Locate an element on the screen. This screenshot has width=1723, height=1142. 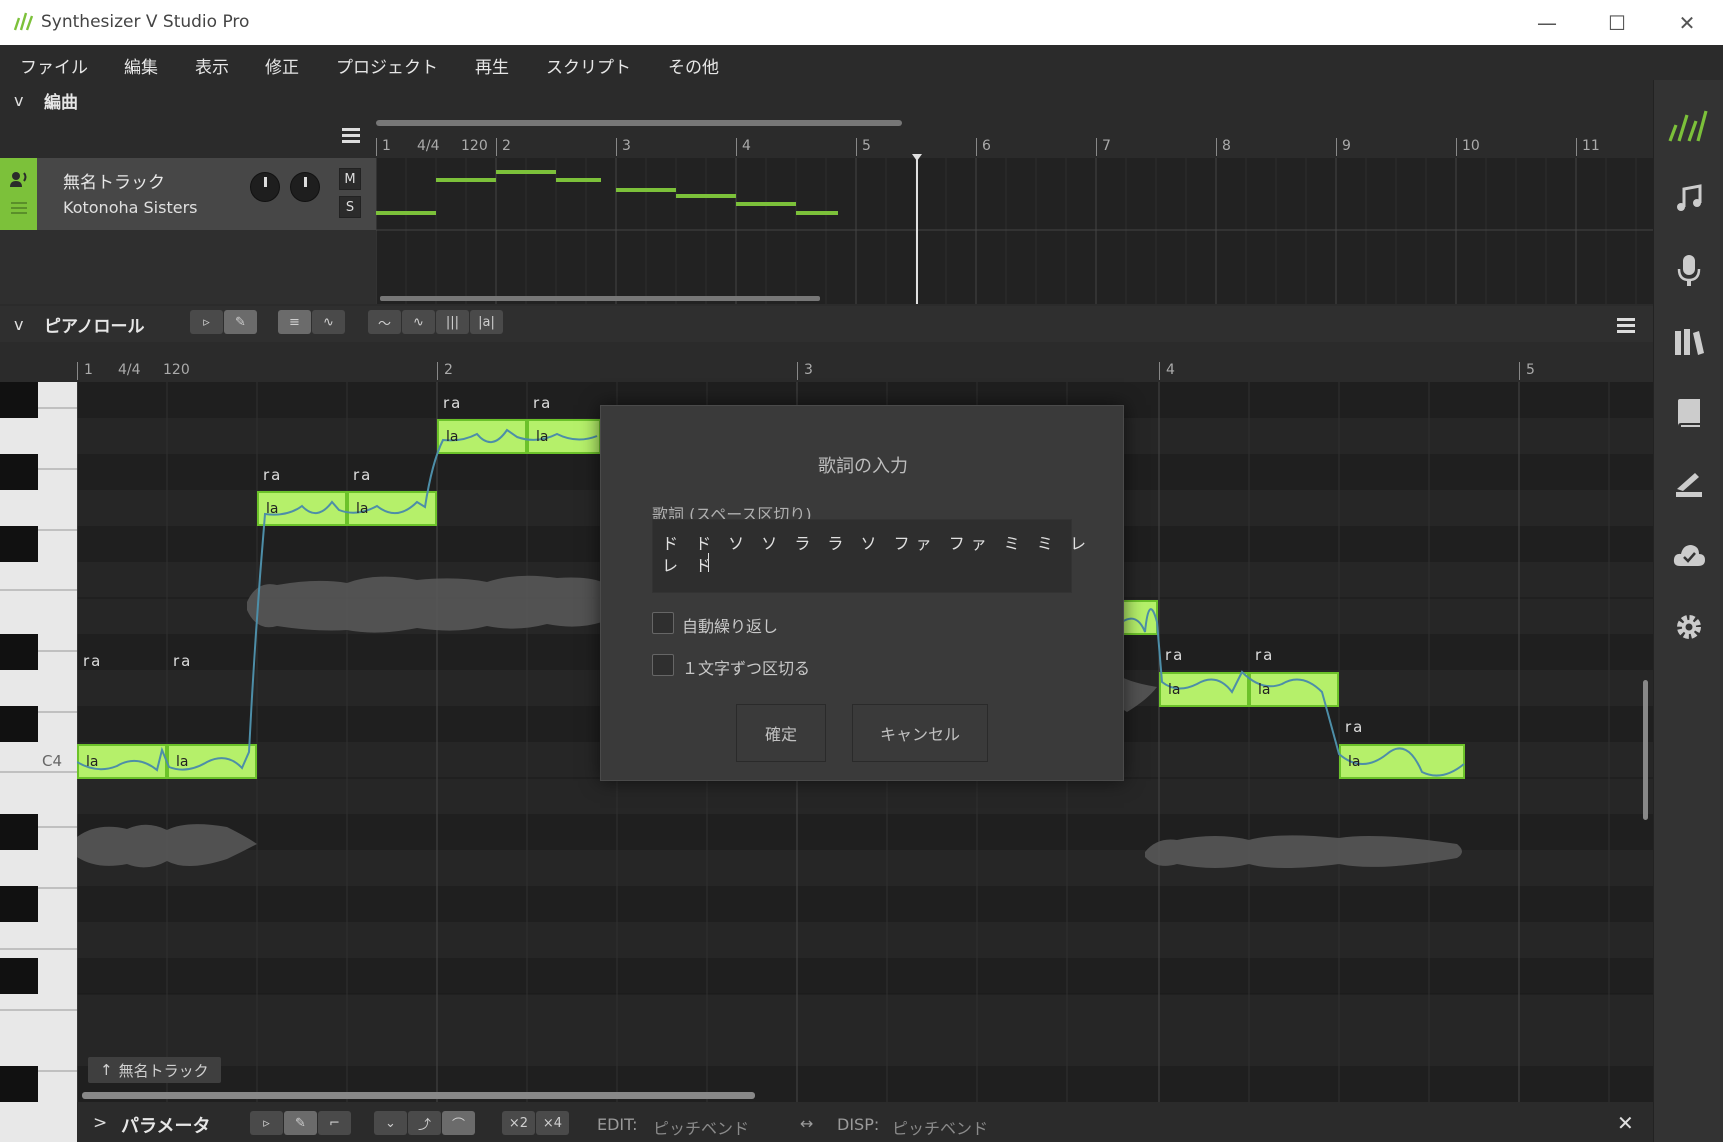
pan-knob is located at coordinates (305, 187).